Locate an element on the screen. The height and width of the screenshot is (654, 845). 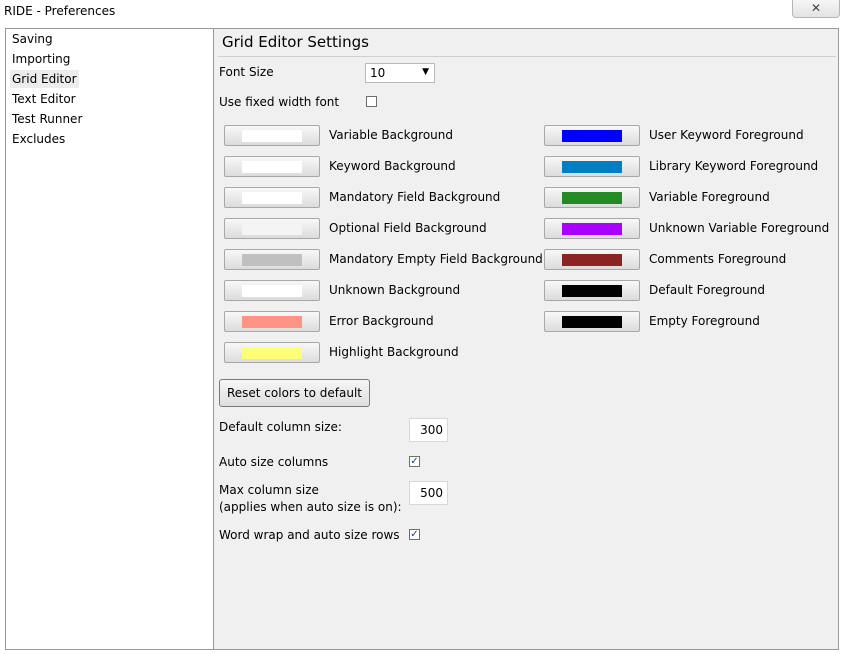
close-button: ✕ is located at coordinates (816, 9).